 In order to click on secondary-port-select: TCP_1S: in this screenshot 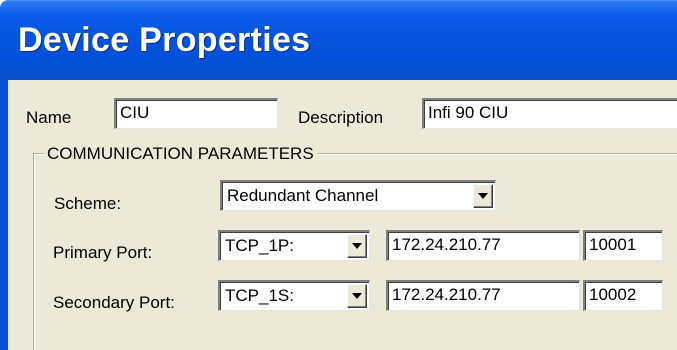, I will do `click(294, 295)`.